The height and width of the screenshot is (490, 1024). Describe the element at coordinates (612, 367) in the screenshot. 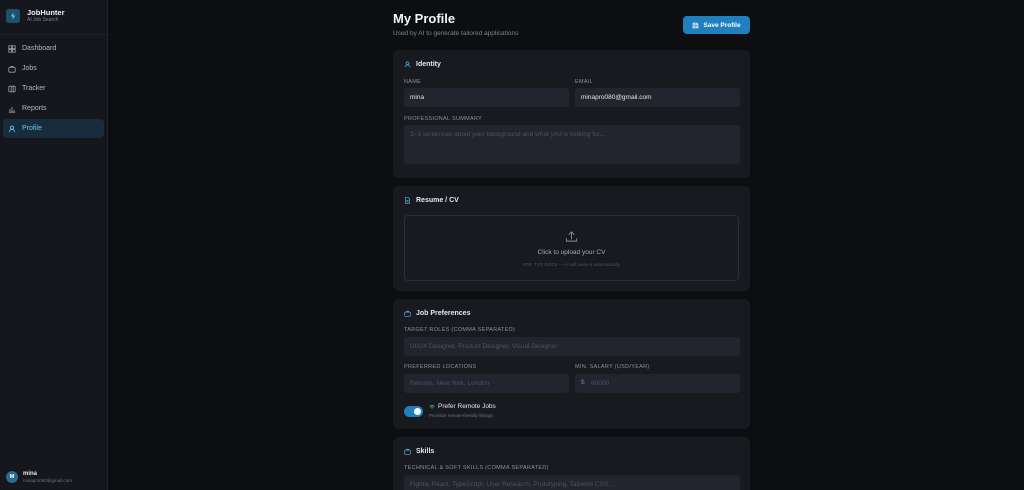

I see `salary-label: MIN. SALARY (USD/YEAR)` at that location.